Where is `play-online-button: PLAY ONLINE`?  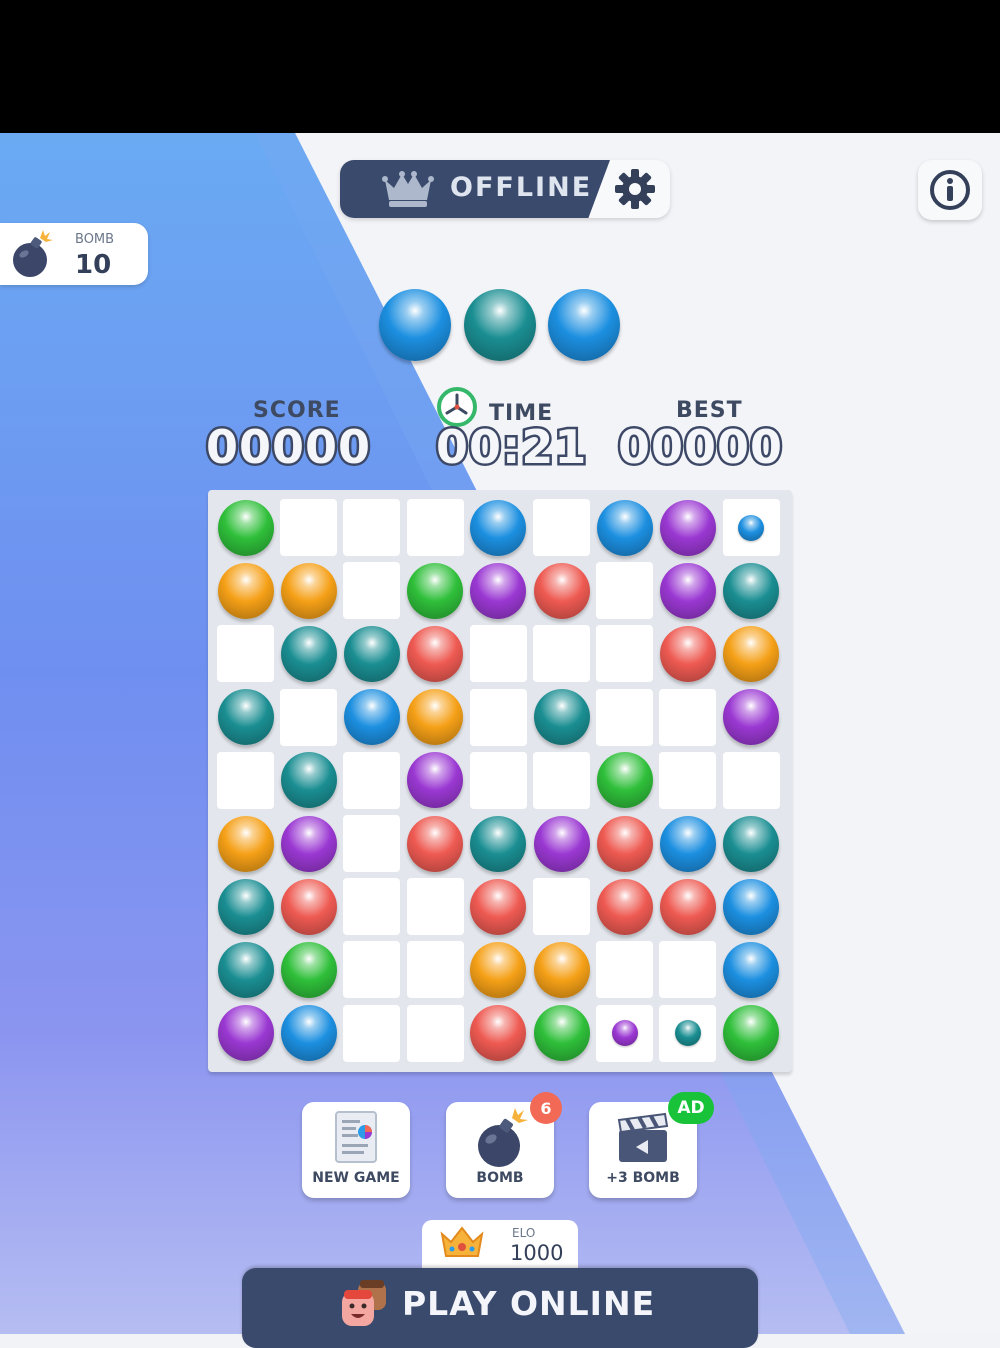 play-online-button: PLAY ONLINE is located at coordinates (500, 1308).